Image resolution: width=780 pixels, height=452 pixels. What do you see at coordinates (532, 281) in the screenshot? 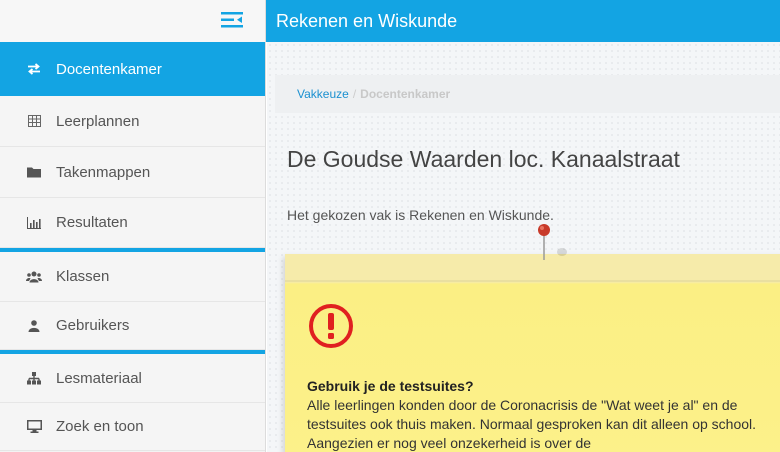
I see `note-fold` at bounding box center [532, 281].